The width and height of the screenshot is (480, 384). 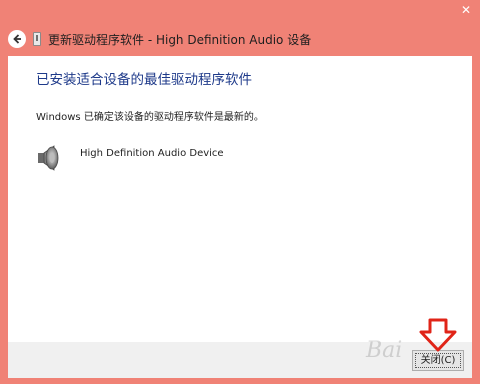 What do you see at coordinates (144, 80) in the screenshot?
I see `result-heading: 已安装适合设备的最佳驱动程序软件` at bounding box center [144, 80].